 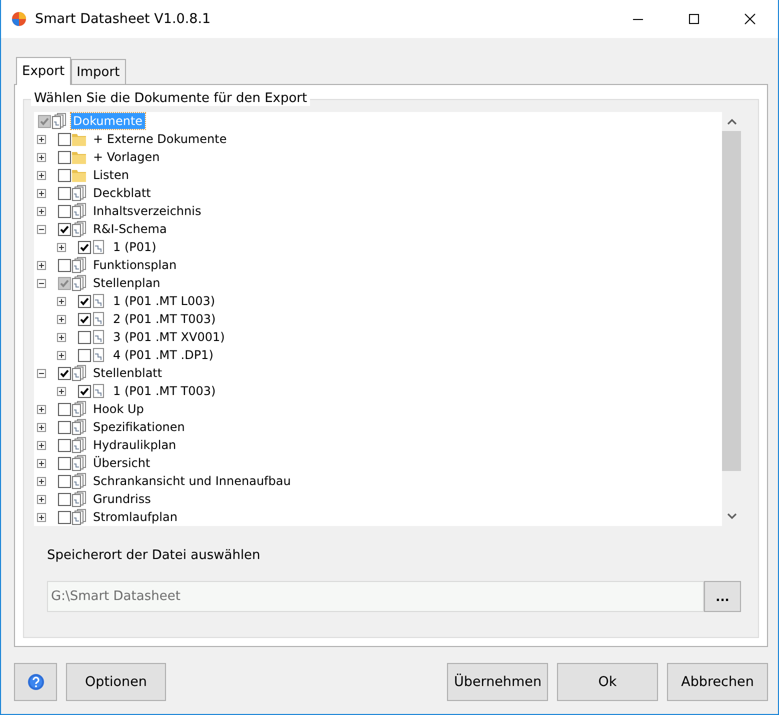 I want to click on tree-item: 2 (P01 .MT T003), so click(x=164, y=319).